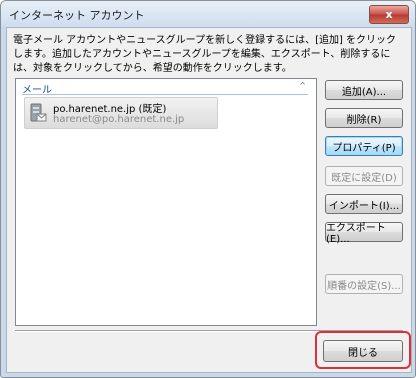  What do you see at coordinates (38, 112) in the screenshot?
I see `mail-server-icon` at bounding box center [38, 112].